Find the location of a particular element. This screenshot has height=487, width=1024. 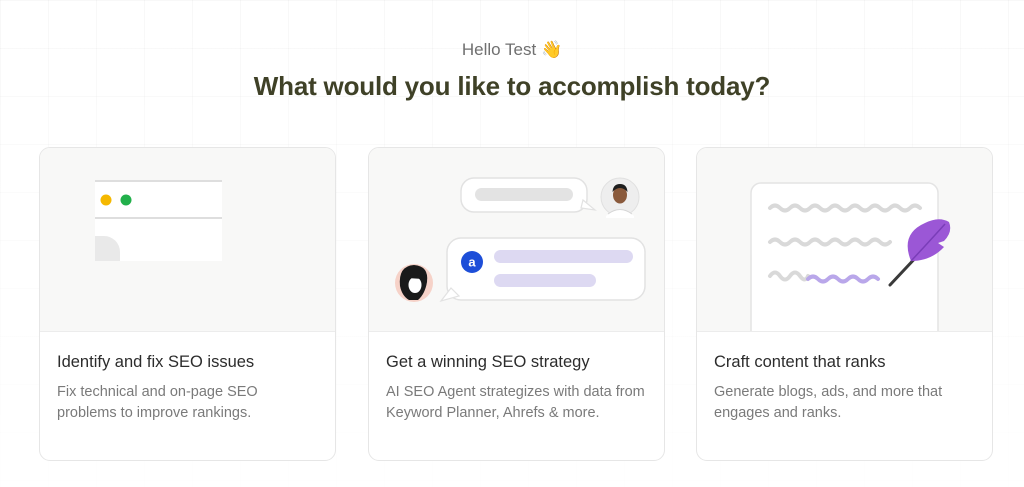

document-feather-illustration is located at coordinates (844, 240).